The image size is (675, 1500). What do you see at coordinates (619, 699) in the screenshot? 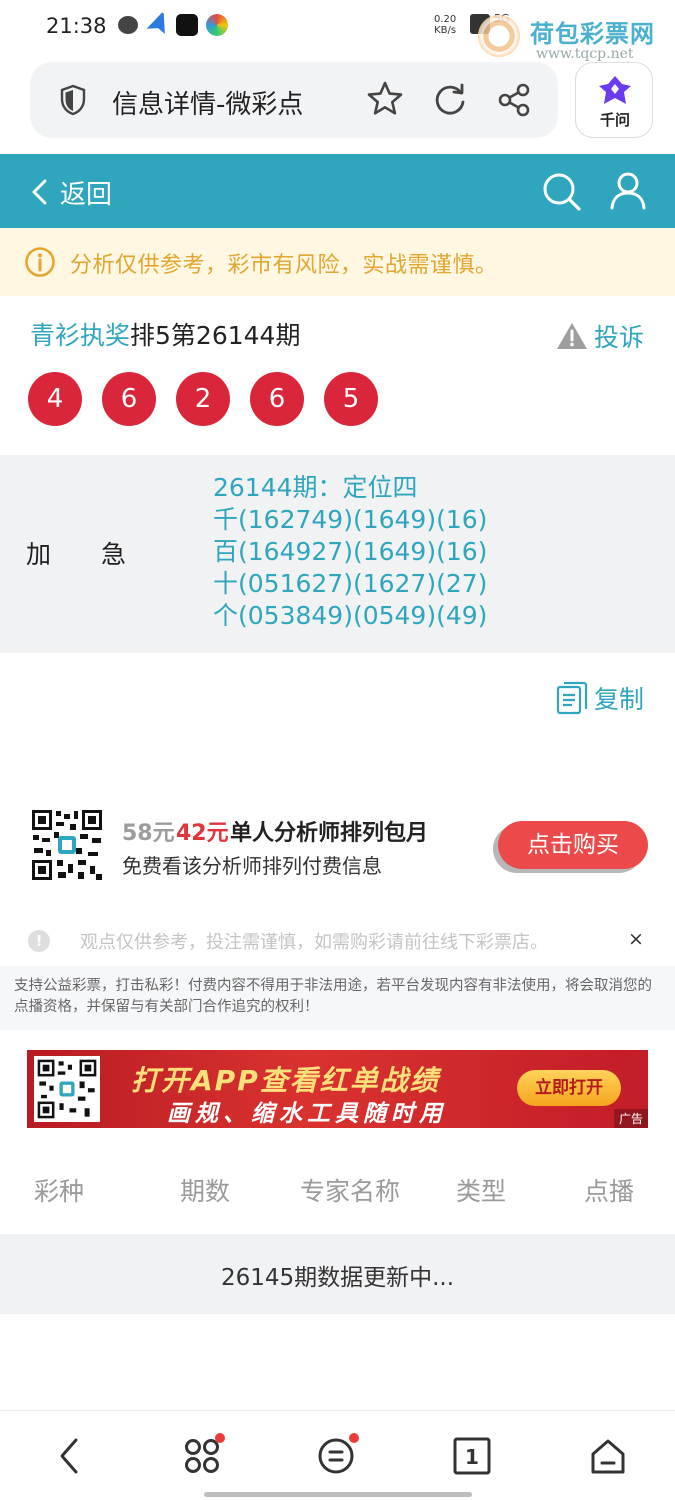
I see `copy-label: 复制` at bounding box center [619, 699].